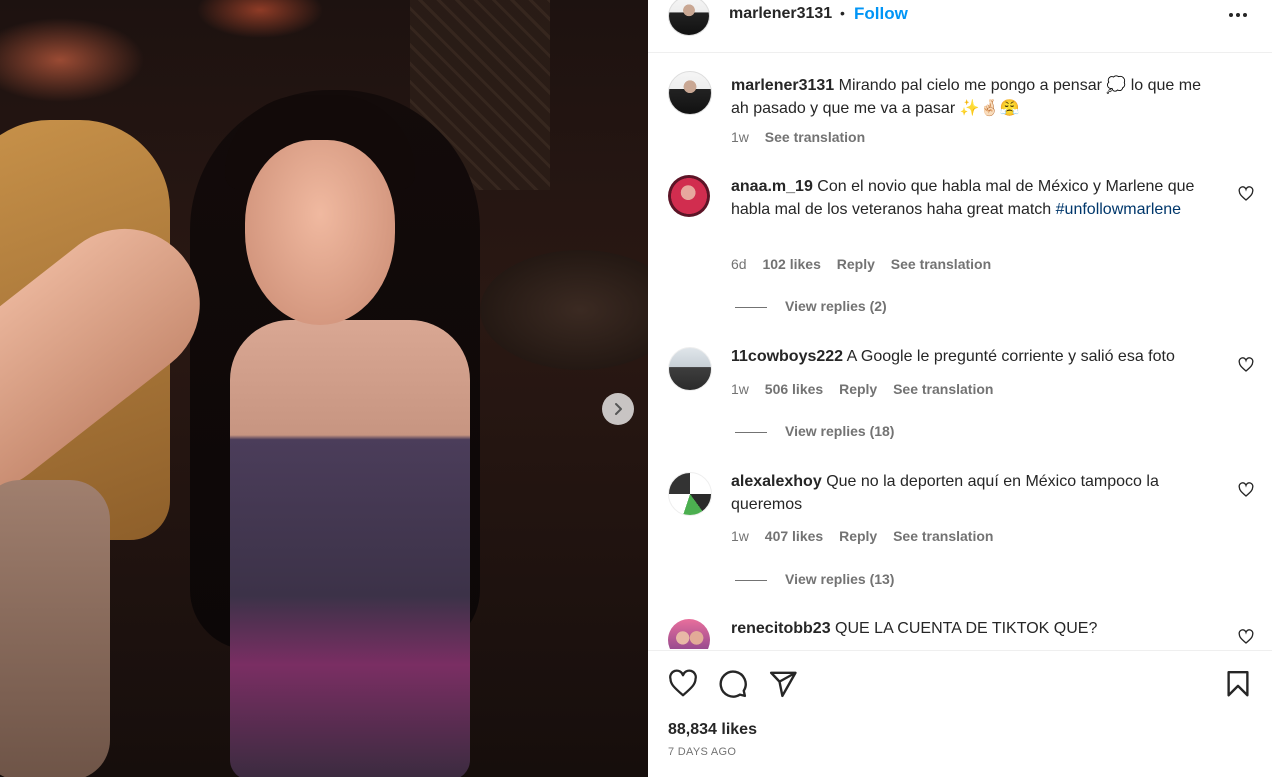 This screenshot has width=1272, height=778. What do you see at coordinates (794, 536) in the screenshot?
I see `comment-likes: 407 likes` at bounding box center [794, 536].